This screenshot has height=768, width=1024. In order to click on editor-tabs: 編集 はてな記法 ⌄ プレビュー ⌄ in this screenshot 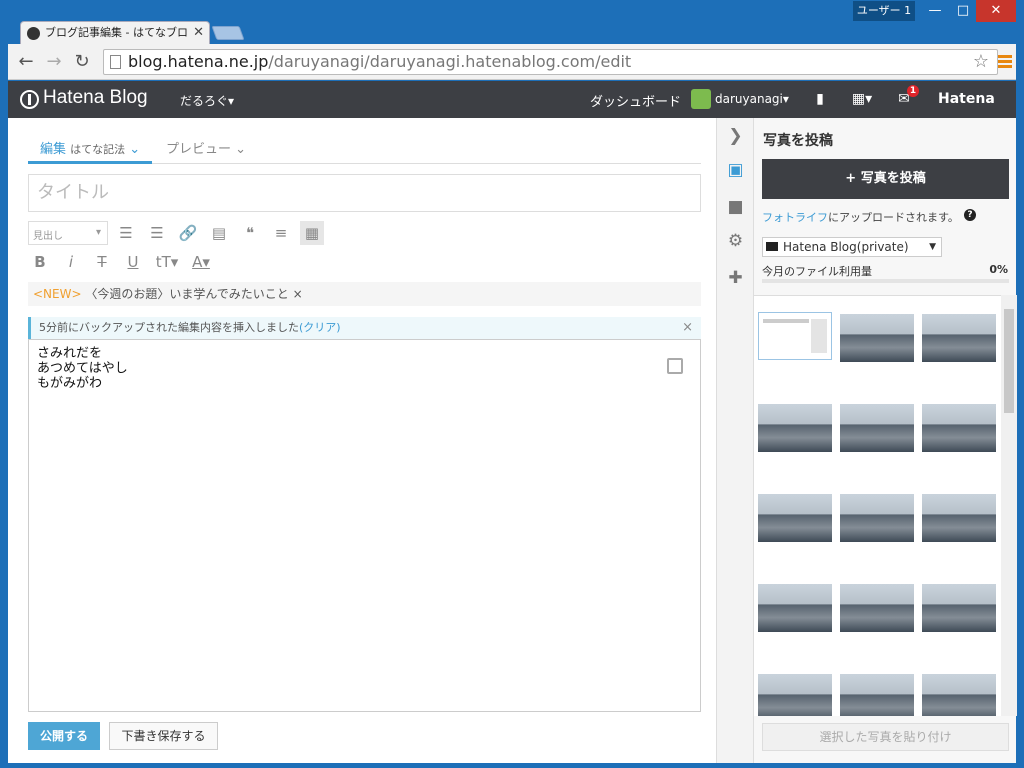, I will do `click(364, 149)`.